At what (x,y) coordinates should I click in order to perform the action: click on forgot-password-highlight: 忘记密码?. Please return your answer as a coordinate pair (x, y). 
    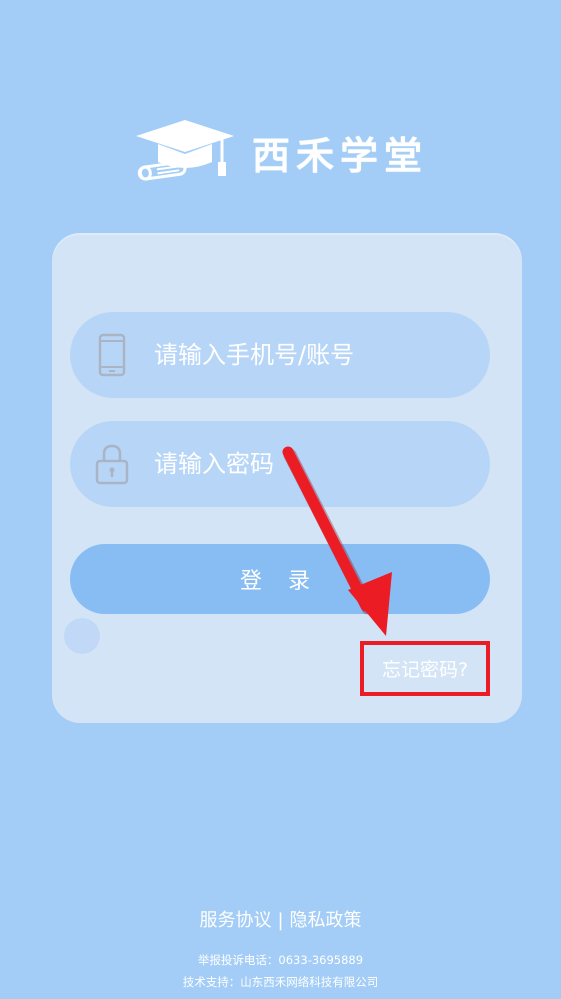
    Looking at the image, I should click on (425, 668).